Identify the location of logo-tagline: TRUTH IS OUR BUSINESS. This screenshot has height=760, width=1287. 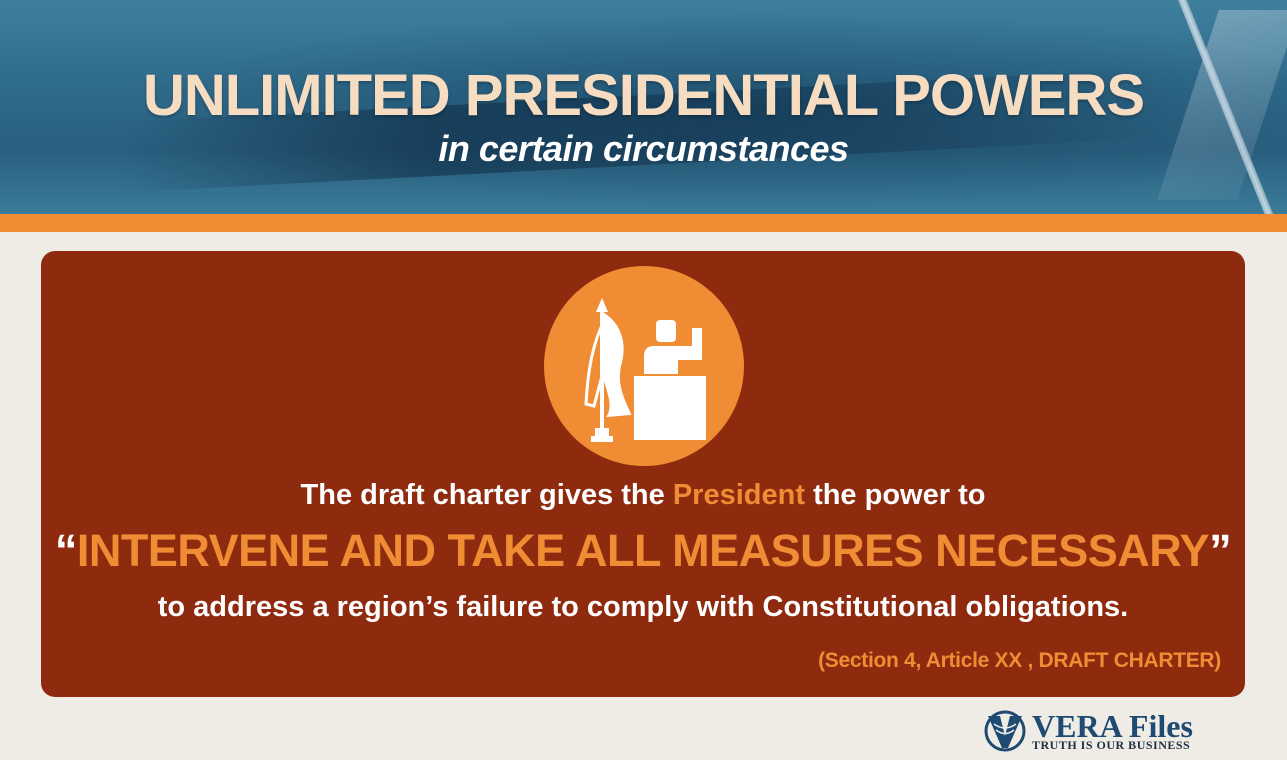
(1111, 745).